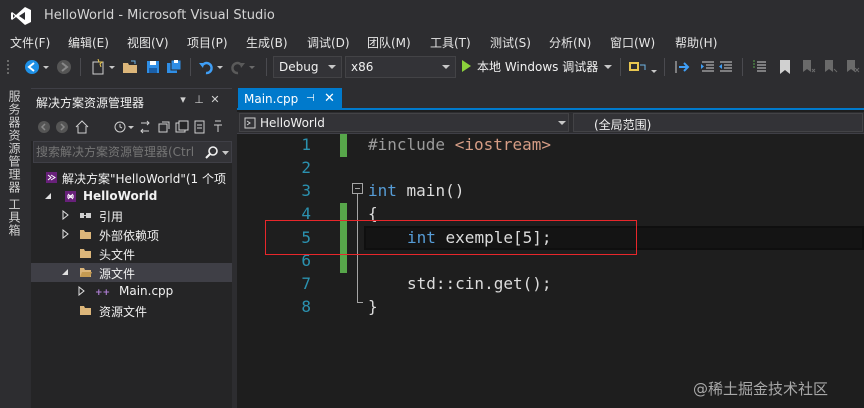  Describe the element at coordinates (183, 100) in the screenshot. I see `window-position-dropdown-icon: ▾` at that location.